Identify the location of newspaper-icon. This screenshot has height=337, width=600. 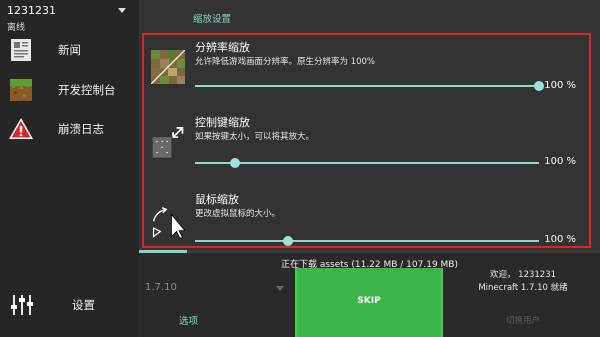
(21, 50).